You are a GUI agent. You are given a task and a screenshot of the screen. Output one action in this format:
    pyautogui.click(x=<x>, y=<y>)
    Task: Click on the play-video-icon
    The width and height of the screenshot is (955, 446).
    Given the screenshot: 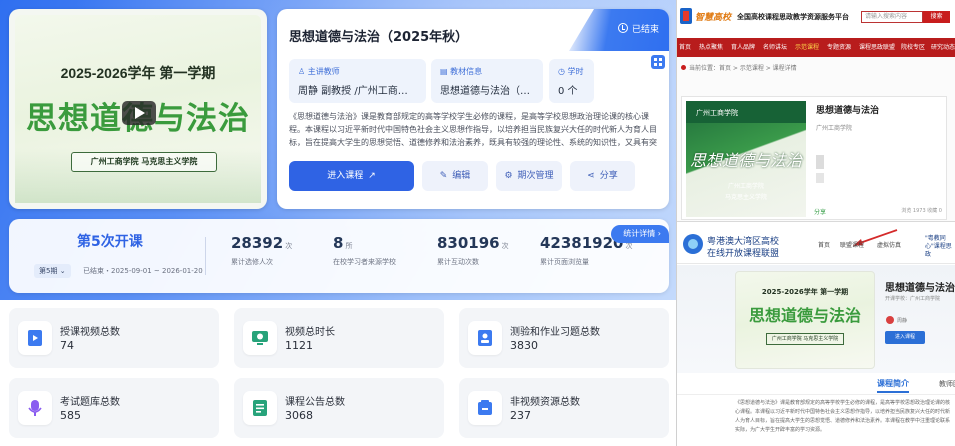 What is the action you would take?
    pyautogui.click(x=139, y=113)
    